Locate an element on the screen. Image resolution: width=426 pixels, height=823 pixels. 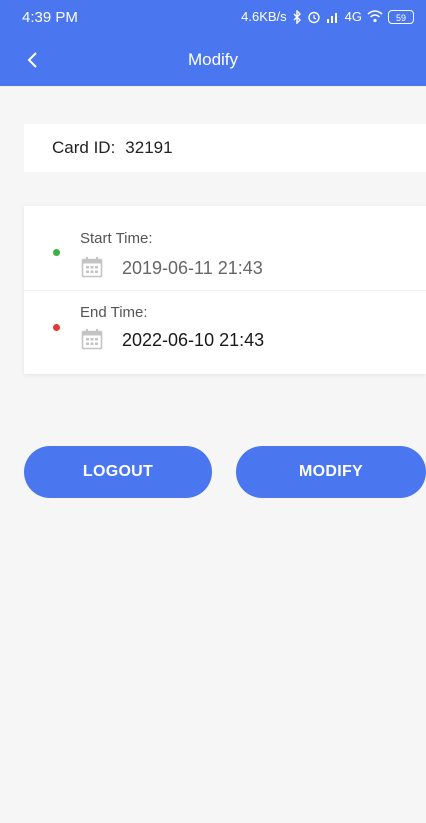
start-time-label: Start Time: is located at coordinates (116, 238).